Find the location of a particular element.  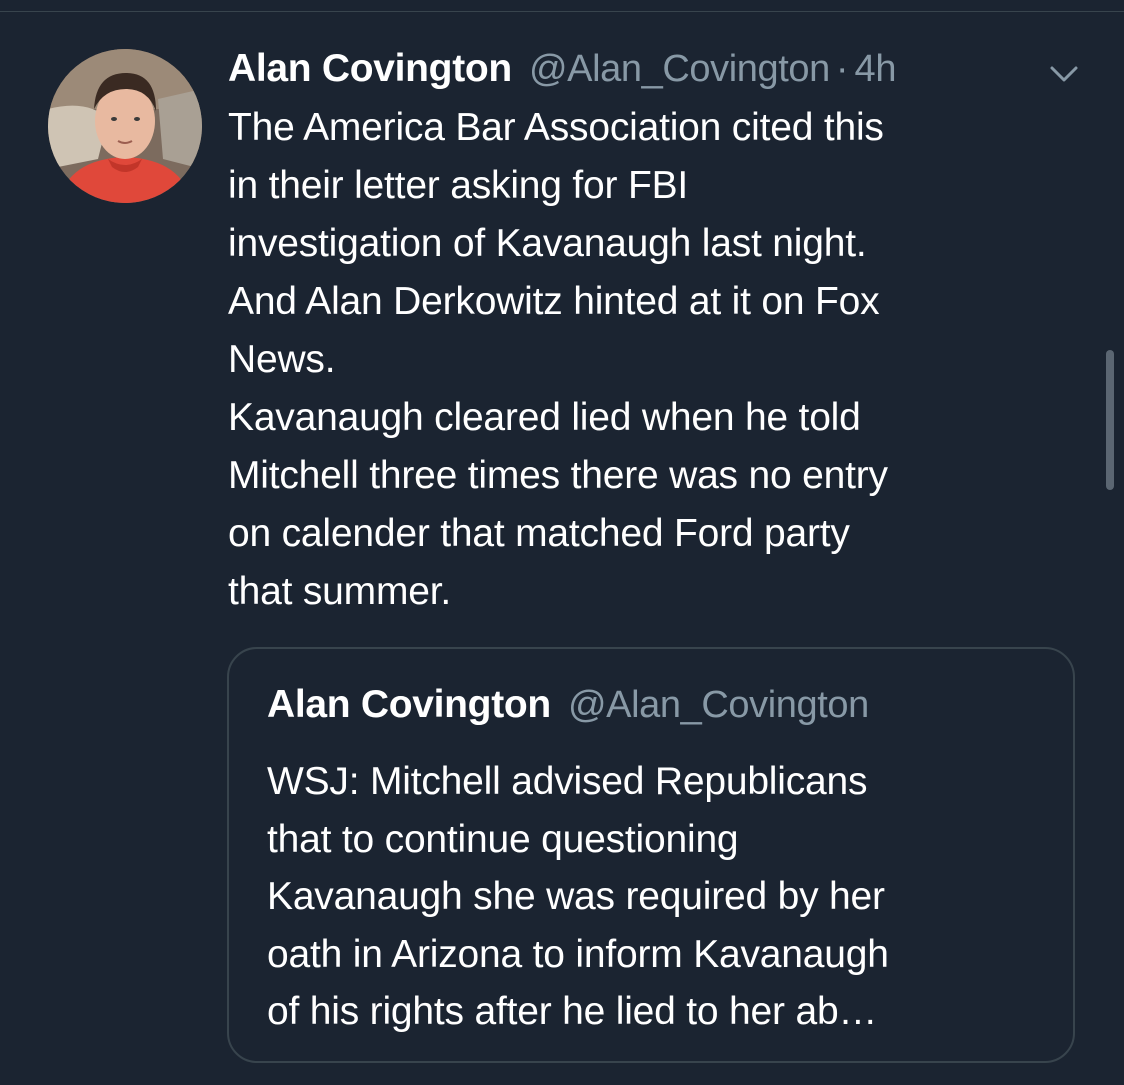

quoted-text-line: that to continue questioning is located at coordinates (503, 839).